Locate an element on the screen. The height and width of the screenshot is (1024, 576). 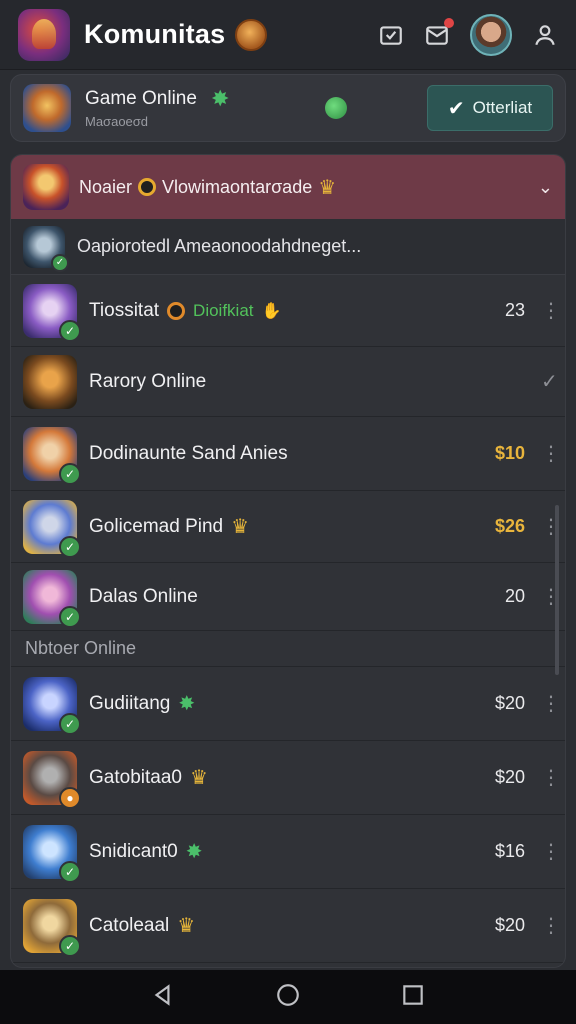
follow-button: ✔ Otterliat is located at coordinates (490, 108).